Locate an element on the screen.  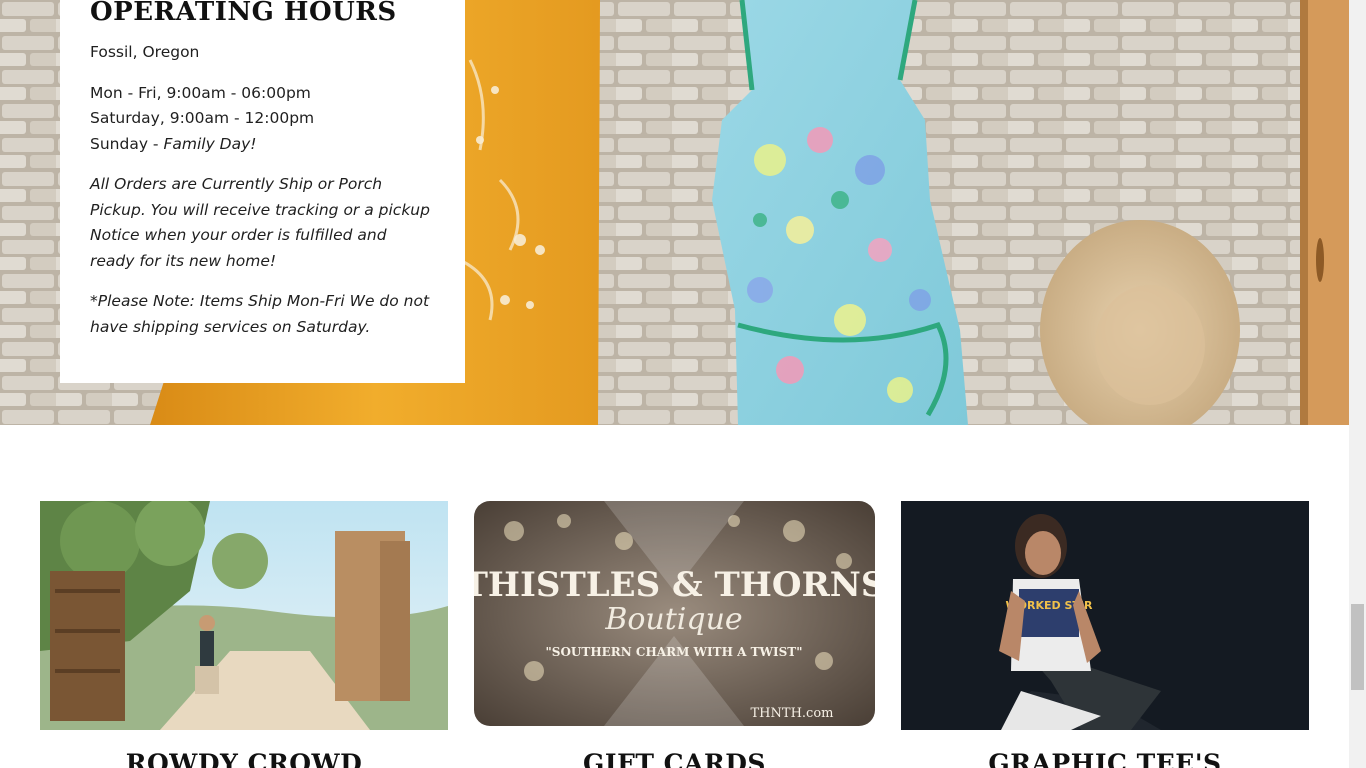
sunday-note: Family Day! is located at coordinates (210, 143).